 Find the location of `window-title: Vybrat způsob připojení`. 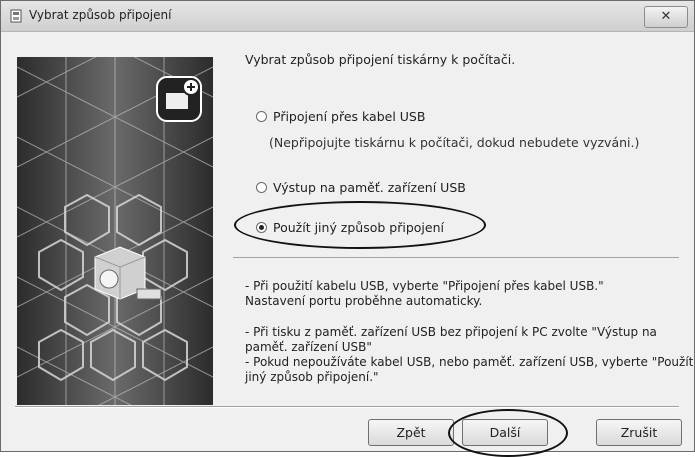

window-title: Vybrat způsob připojení is located at coordinates (100, 15).